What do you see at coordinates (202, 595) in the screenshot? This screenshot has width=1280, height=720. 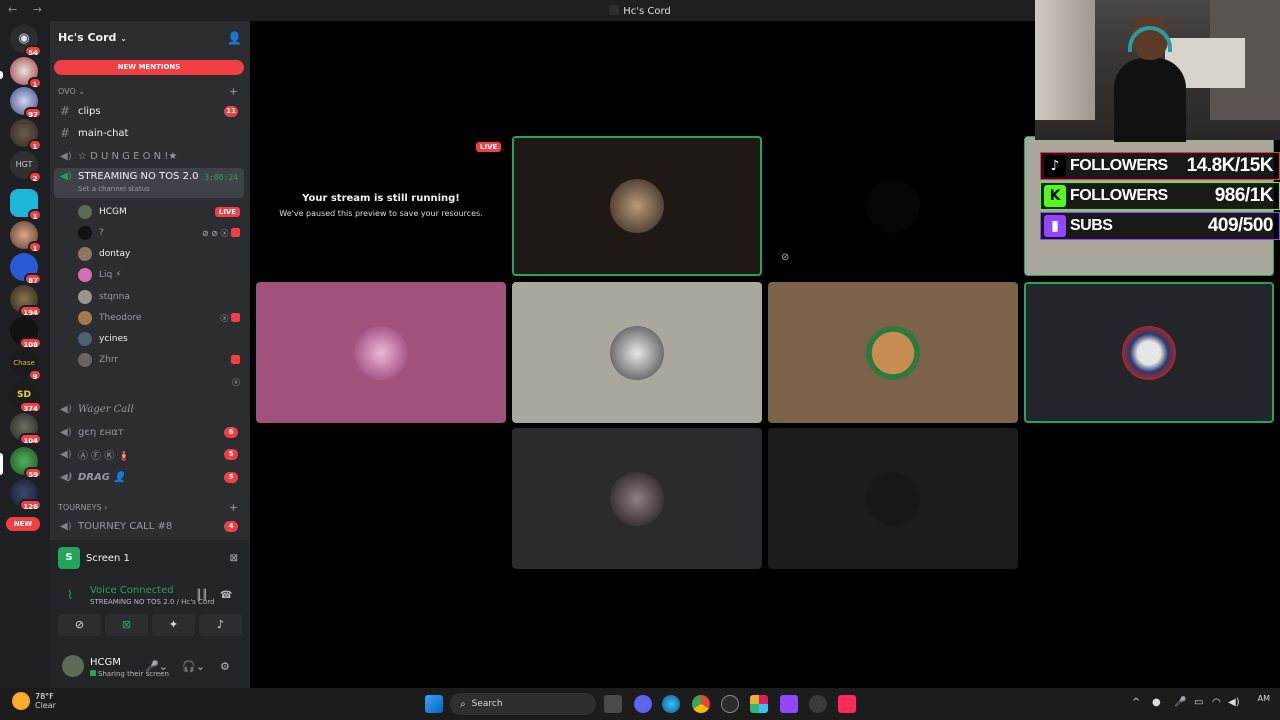 I see `noise-suppression-icon: ║║` at bounding box center [202, 595].